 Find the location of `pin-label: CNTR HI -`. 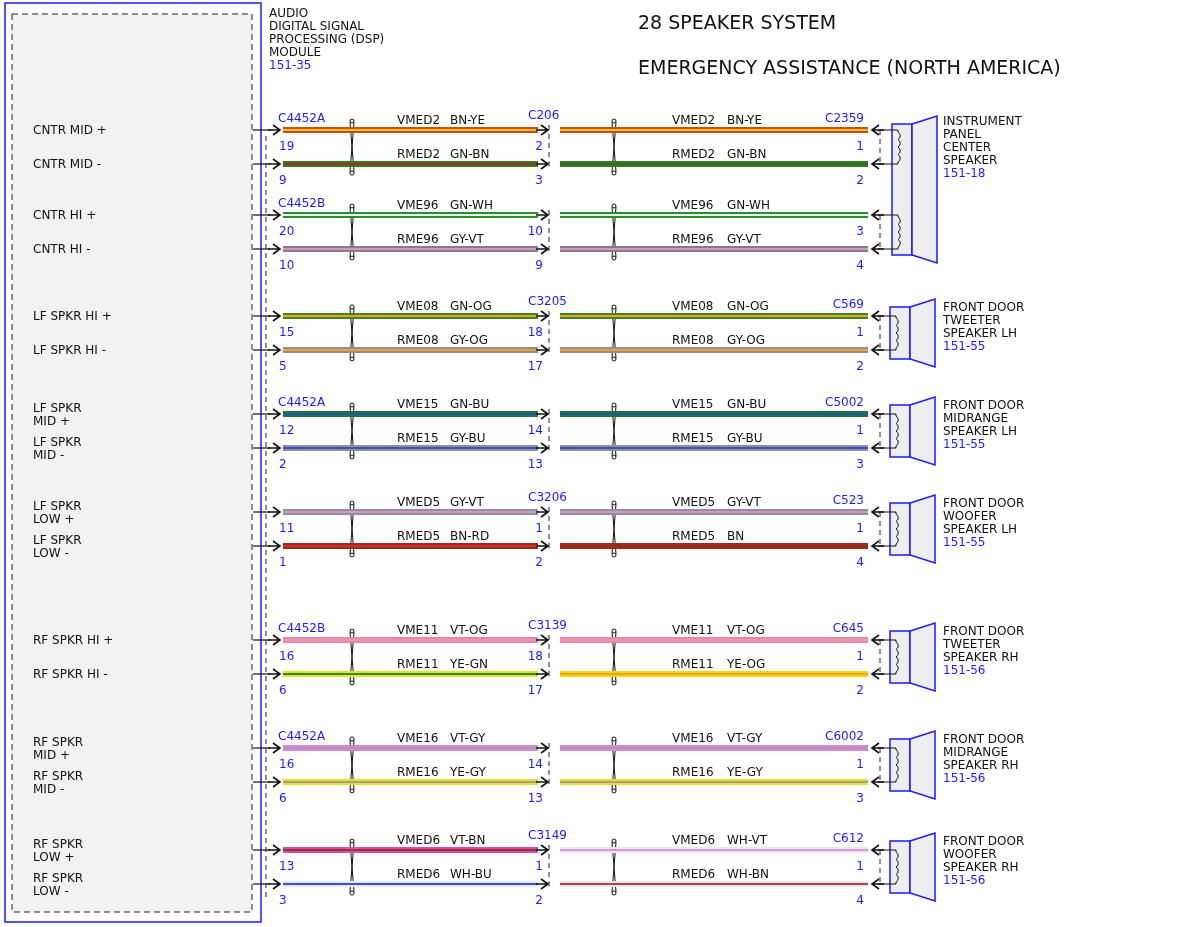

pin-label: CNTR HI - is located at coordinates (62, 249).